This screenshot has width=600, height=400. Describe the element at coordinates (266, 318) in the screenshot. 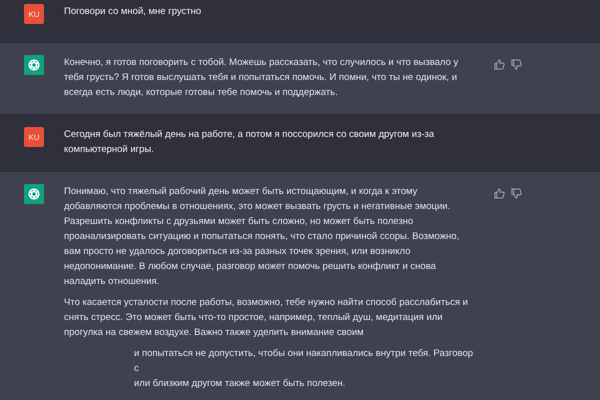

I see `message-text: Что касается усталости после работы, возможно, тебе нужно найти способ расслабиться и снять стресс. Это может быть что-то простое, например, теплый душ, медитация или прогулка на свежем воздухе. Важно также уделить внимание своим` at that location.